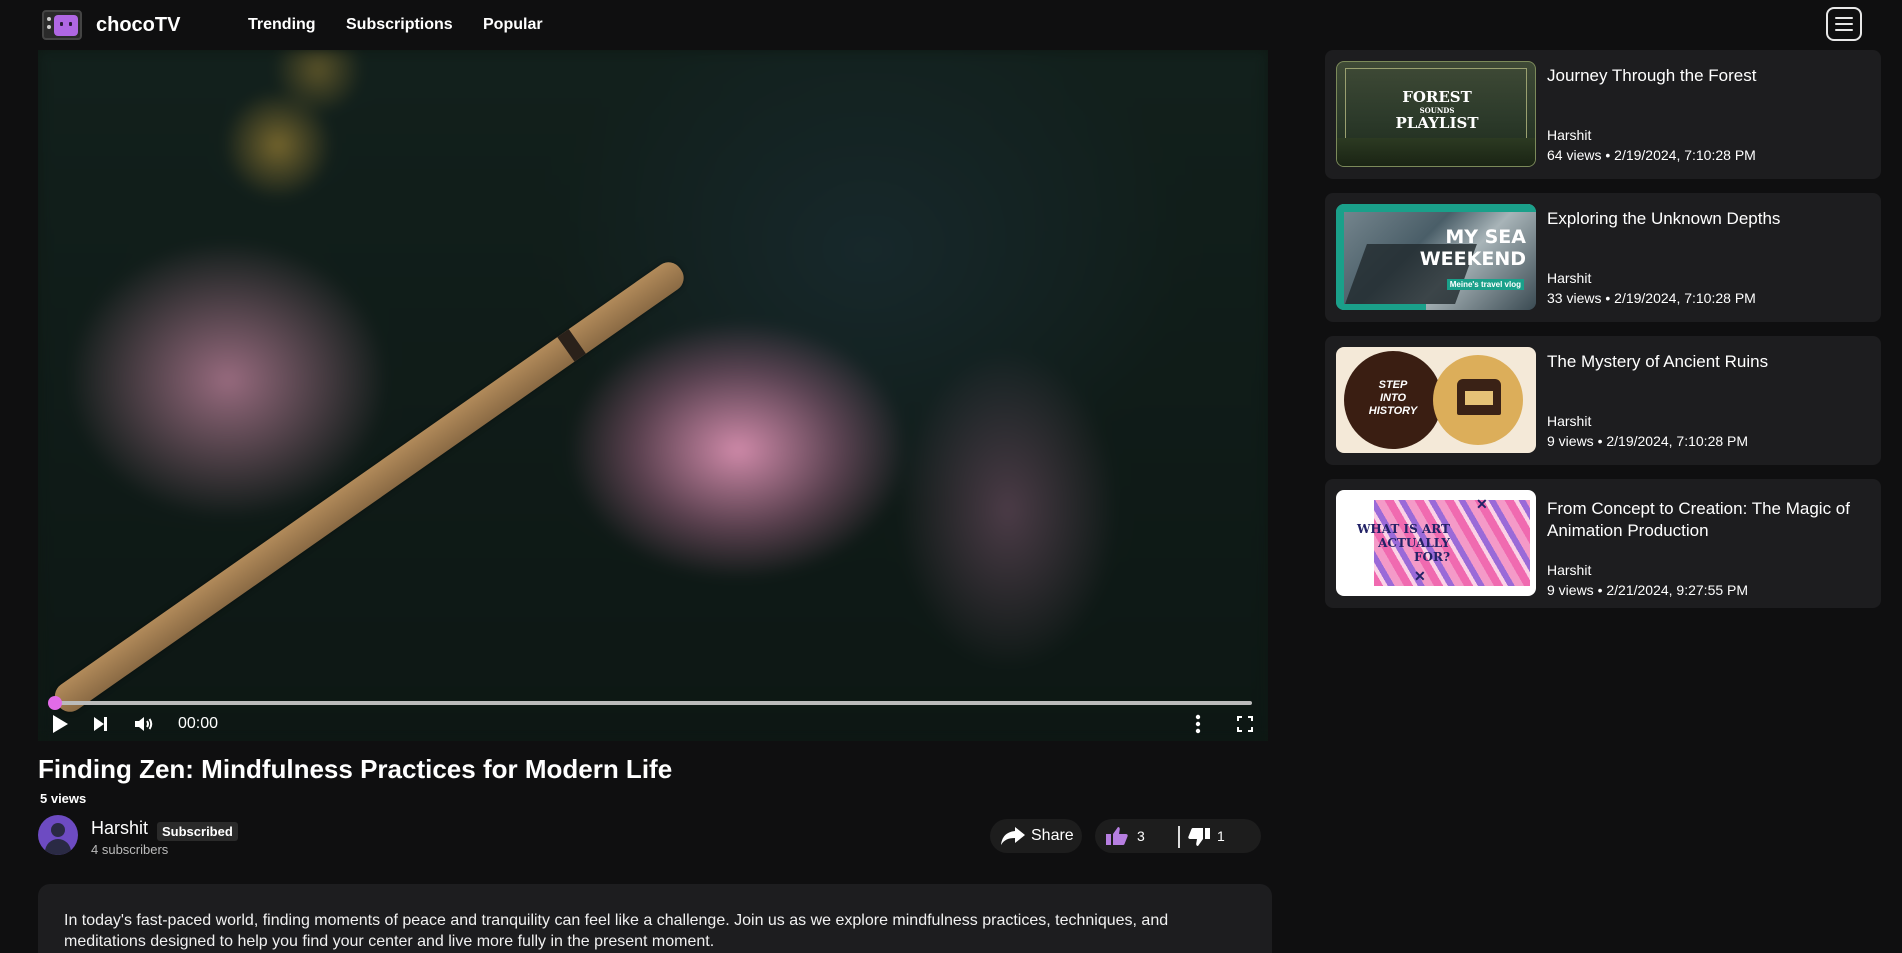  Describe the element at coordinates (1664, 218) in the screenshot. I see `related-video-title: Exploring the Unknown Depths` at that location.